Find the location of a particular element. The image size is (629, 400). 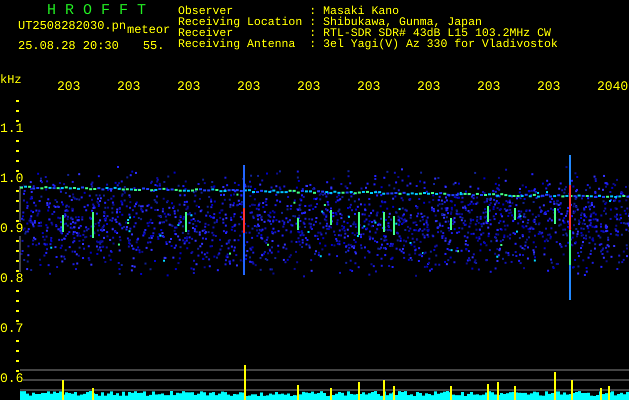

frequency-label: 0.9 is located at coordinates (12, 229).